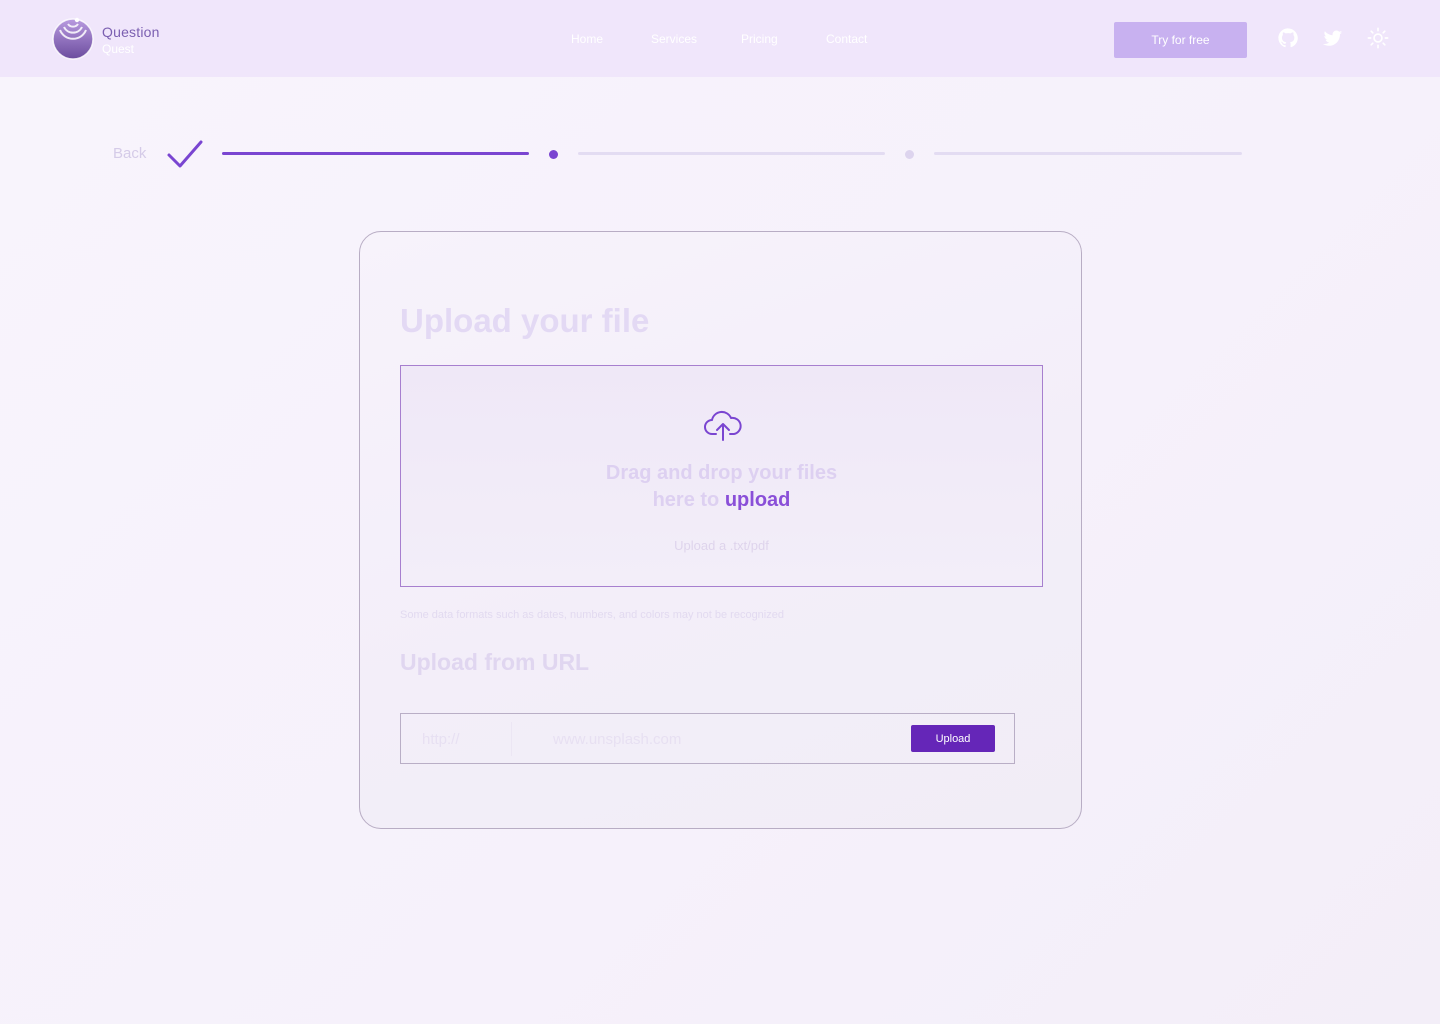  I want to click on file-type-hint: Upload a .txt/pdf, so click(721, 545).